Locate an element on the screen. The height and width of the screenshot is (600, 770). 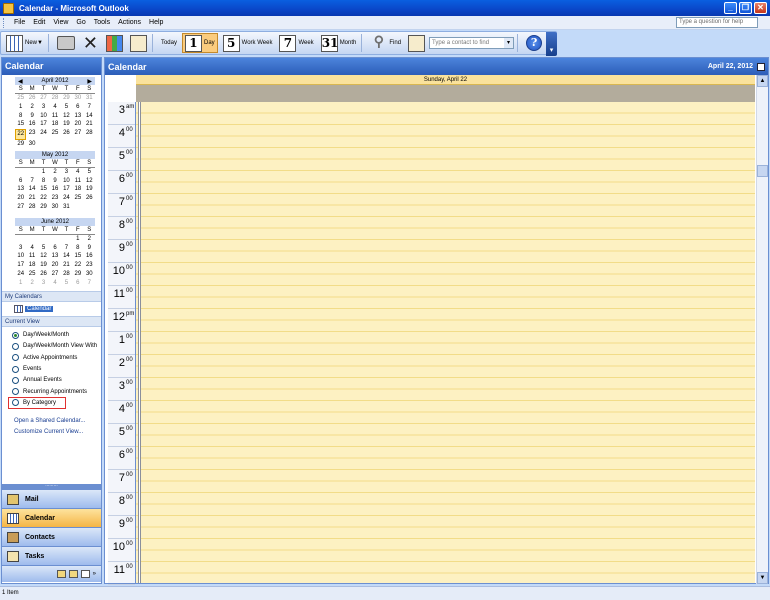
delete-button: ✕ is located at coordinates (90, 43).